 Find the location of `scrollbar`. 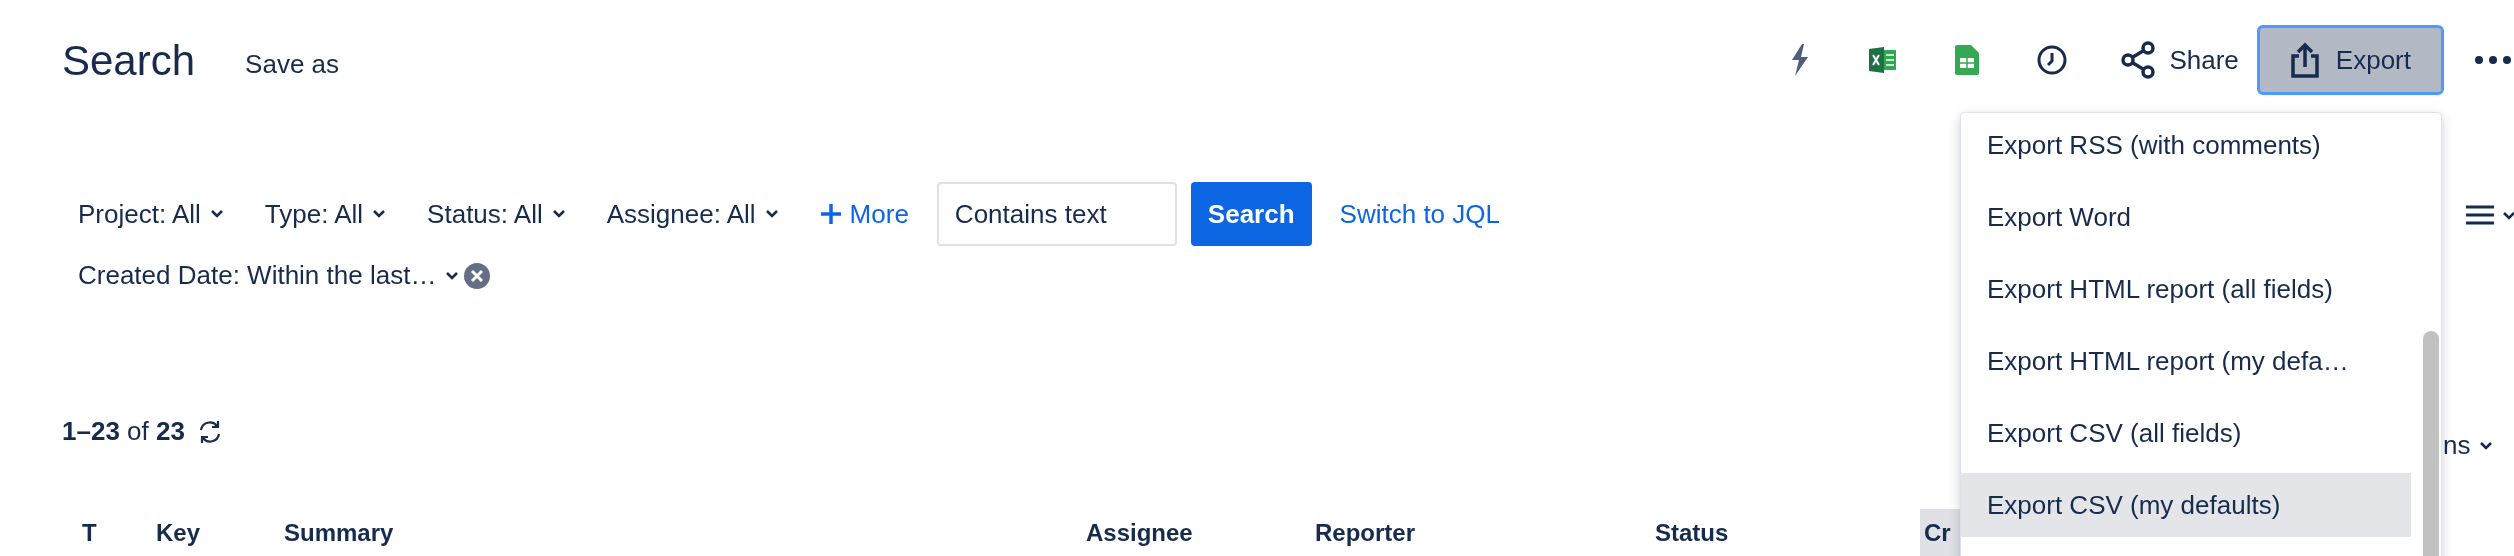

scrollbar is located at coordinates (2431, 443).